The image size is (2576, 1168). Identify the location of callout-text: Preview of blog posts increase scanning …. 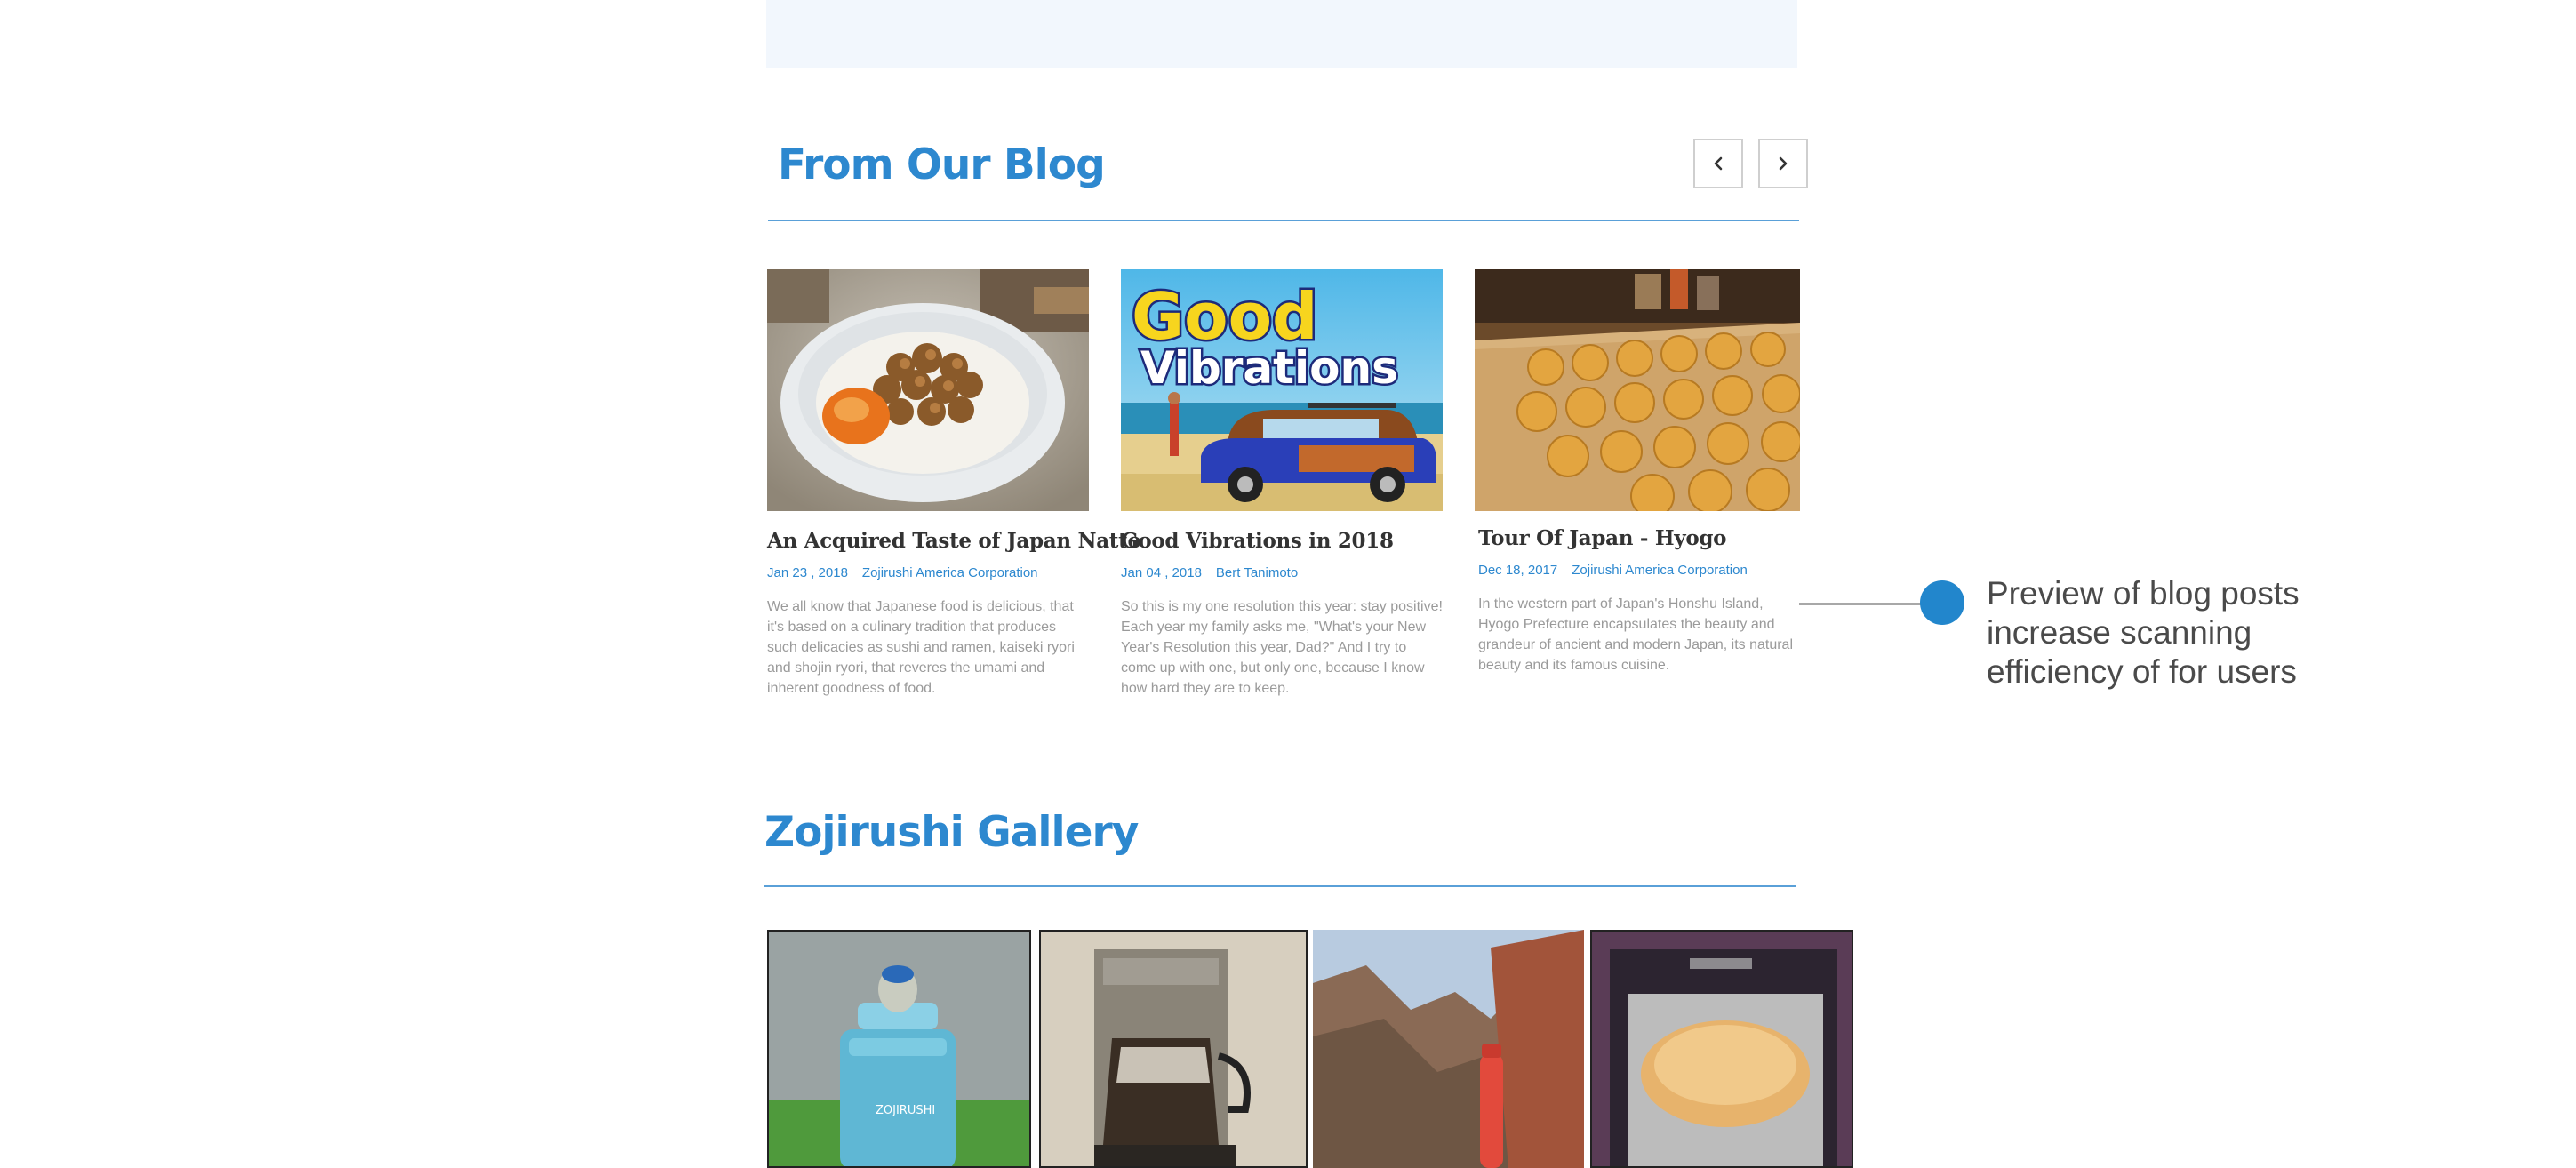
(2143, 632).